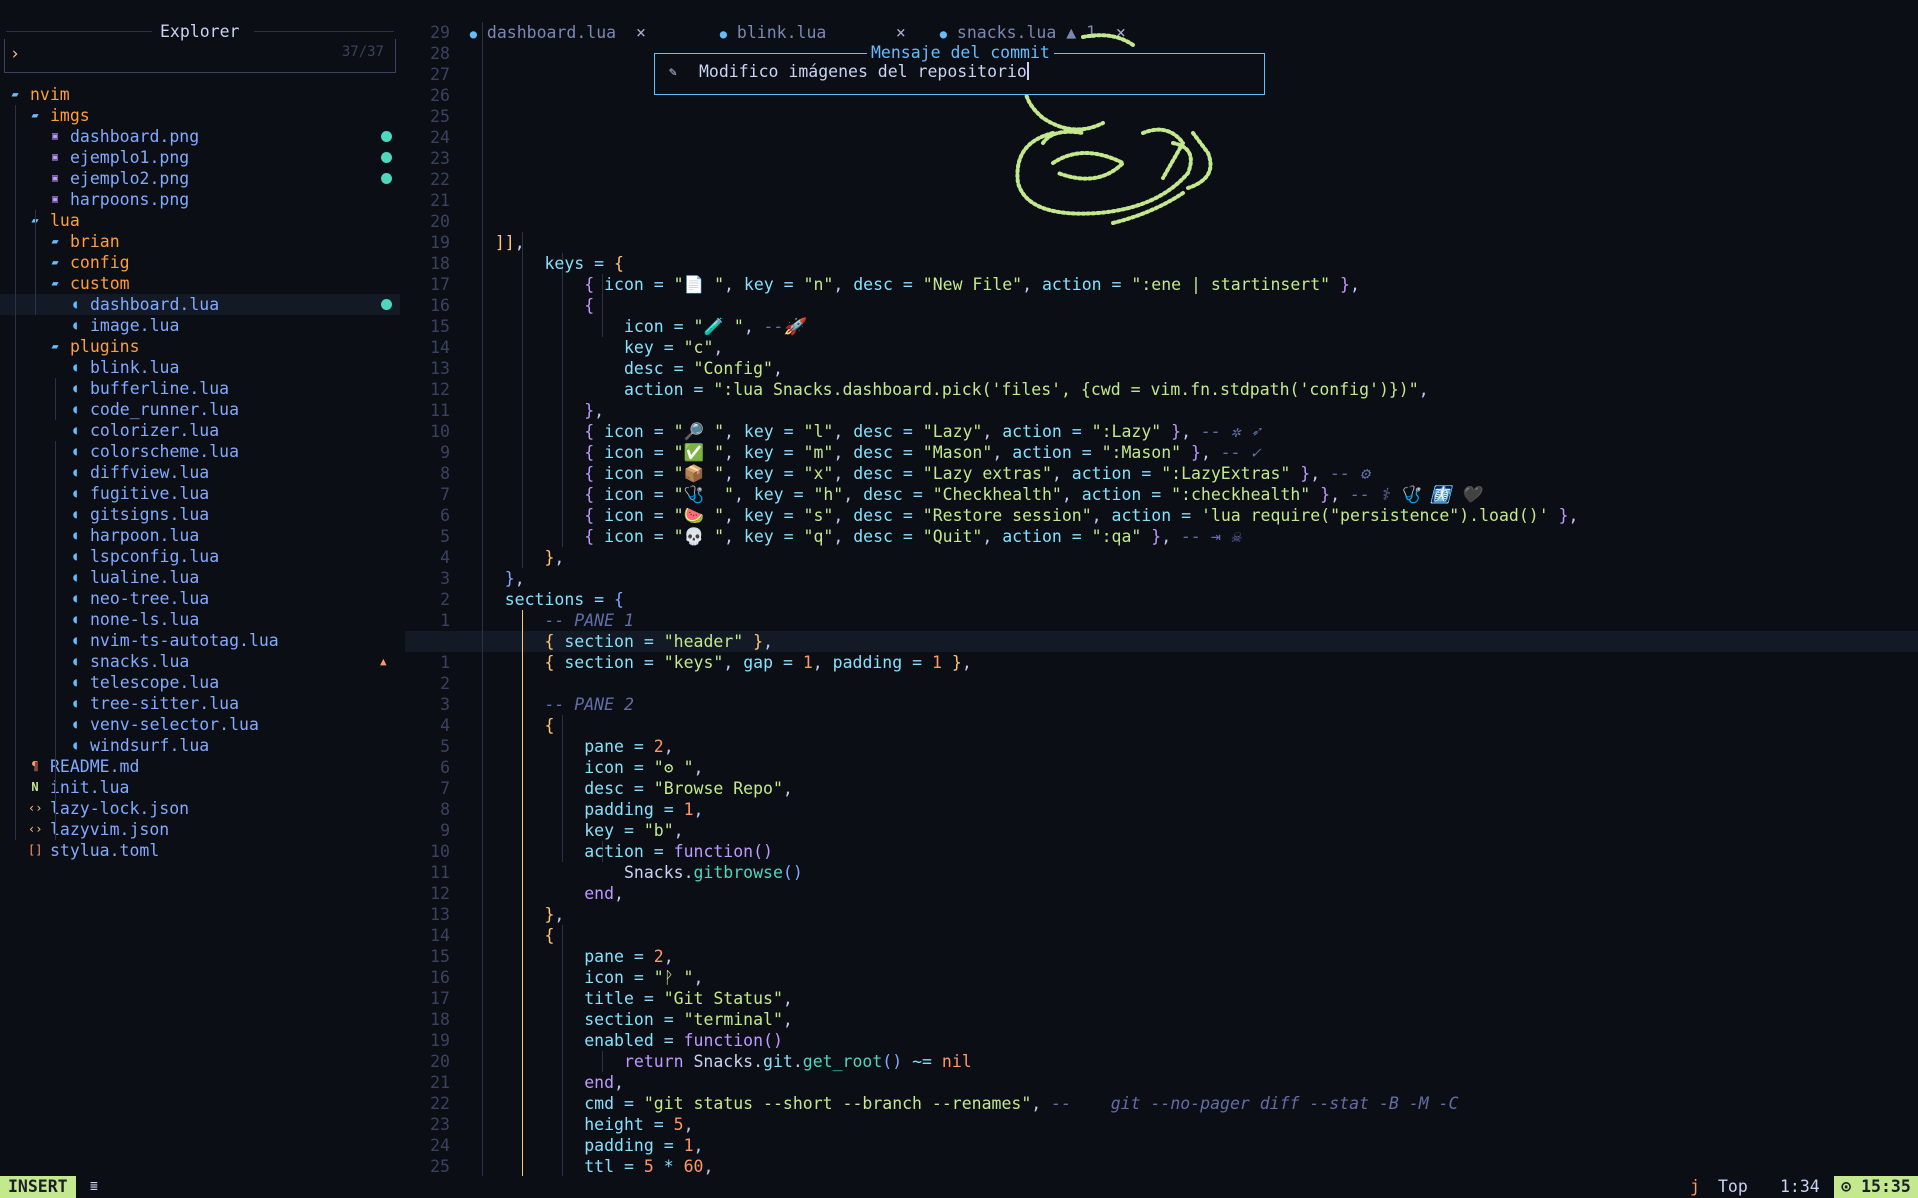 The image size is (1918, 1198). I want to click on tree-file: ◖ snacks.lua ▲, so click(200, 661).